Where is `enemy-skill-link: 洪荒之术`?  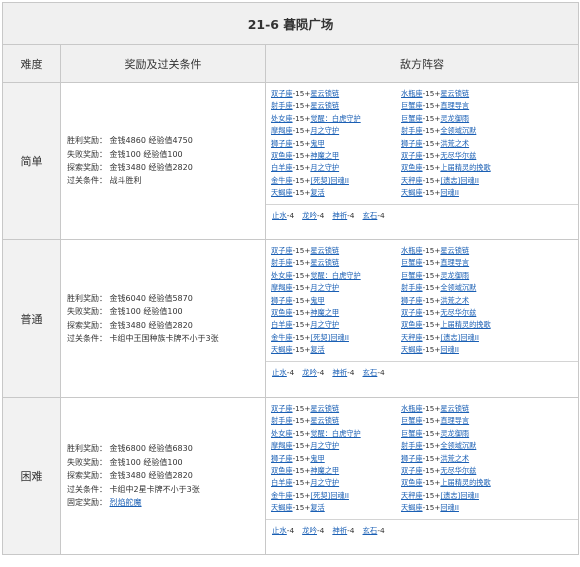
enemy-skill-link: 洪荒之术 is located at coordinates (454, 300).